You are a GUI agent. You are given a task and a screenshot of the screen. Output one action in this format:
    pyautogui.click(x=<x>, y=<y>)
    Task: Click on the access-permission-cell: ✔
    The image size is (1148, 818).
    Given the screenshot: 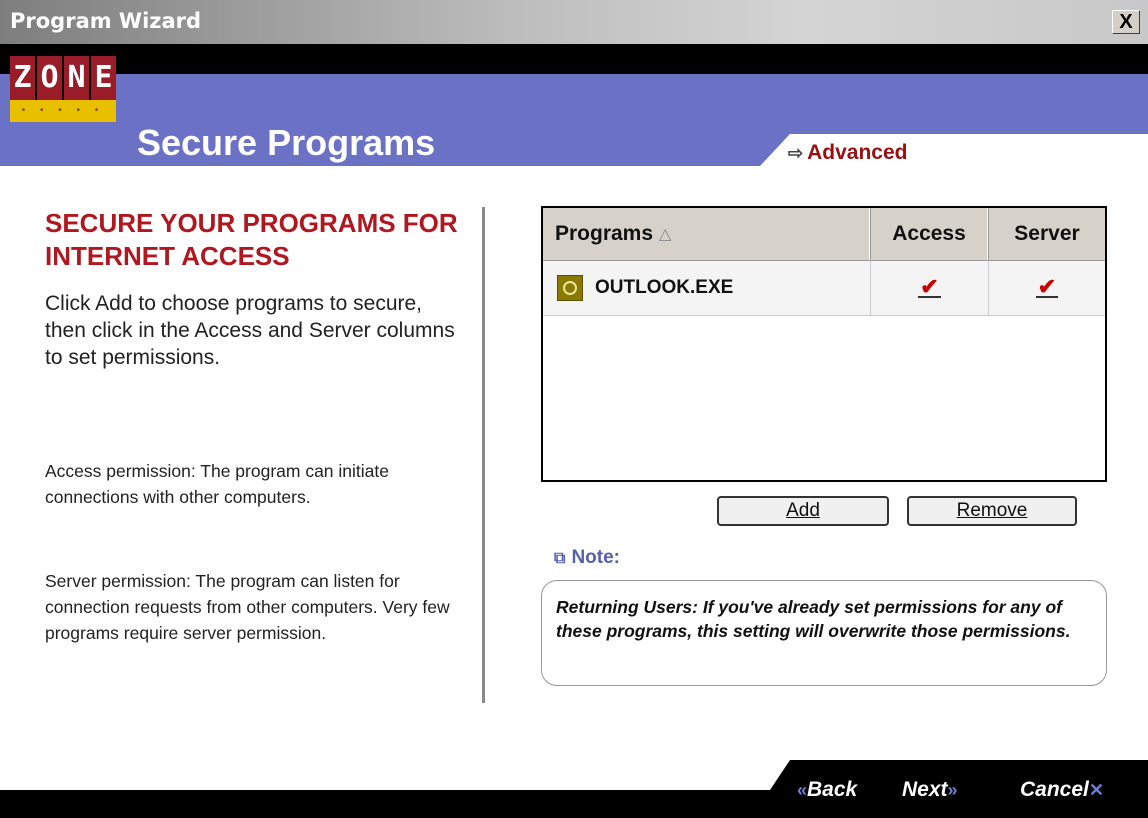 What is the action you would take?
    pyautogui.click(x=929, y=288)
    